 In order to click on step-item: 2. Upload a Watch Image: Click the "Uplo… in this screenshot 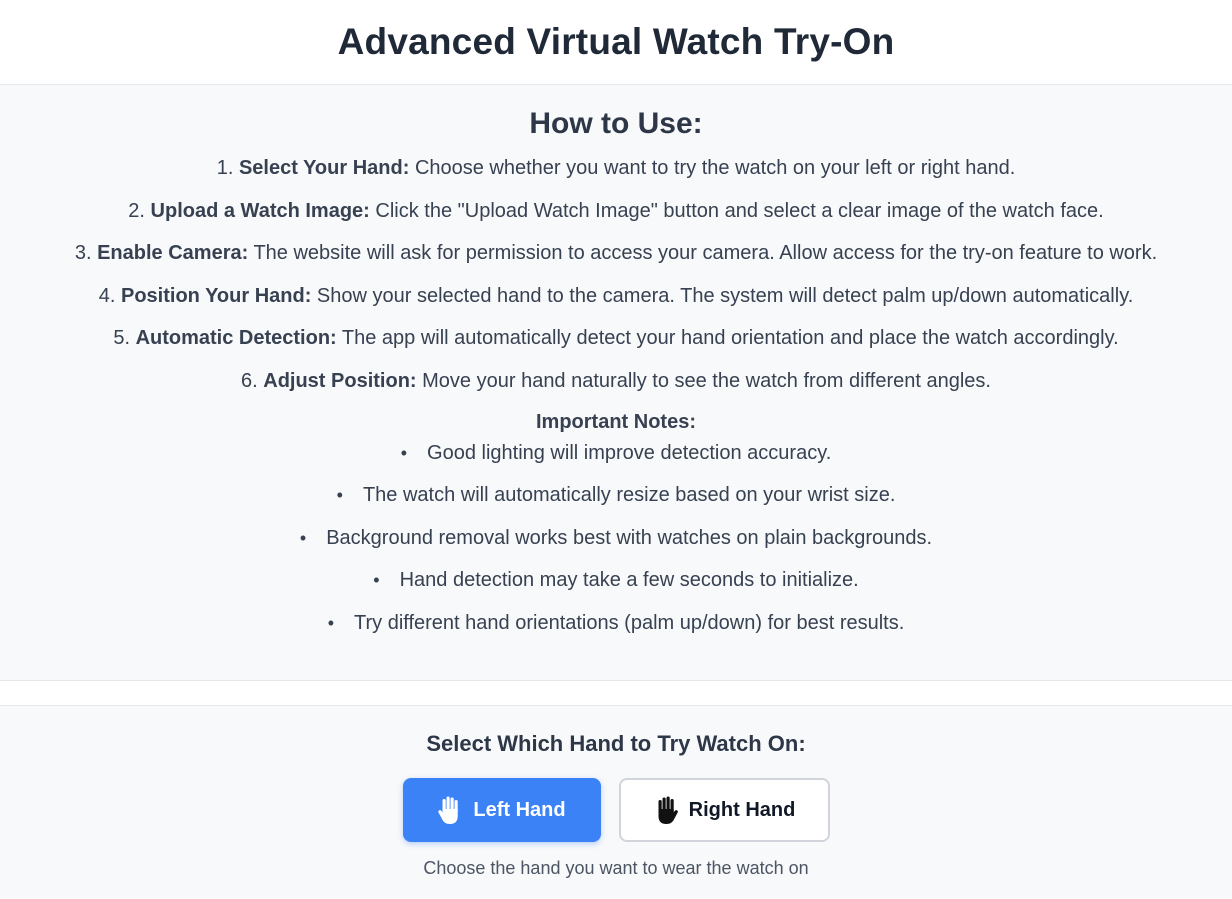, I will do `click(616, 211)`.